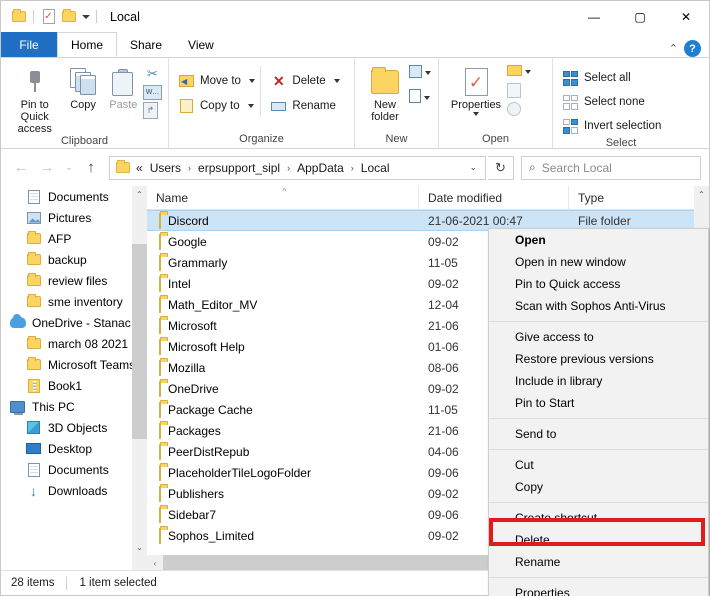 The width and height of the screenshot is (710, 596). I want to click on sidebar-item-backup: backup, so click(74, 259).